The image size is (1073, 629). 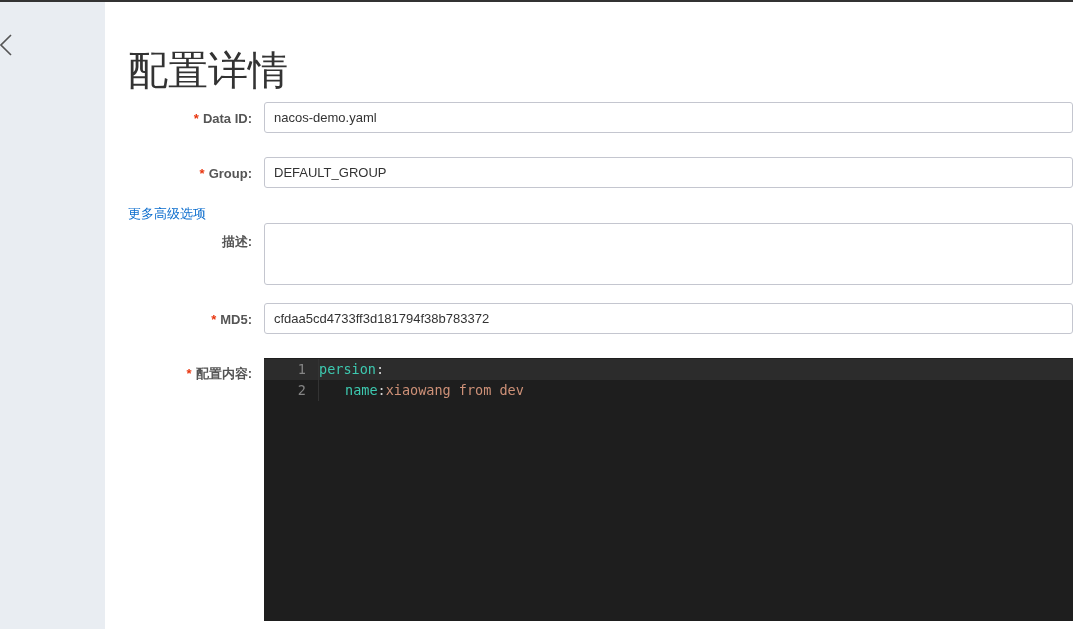 I want to click on input-field: cfdaa5cd4733ff3d181794f38b783372, so click(x=668, y=318).